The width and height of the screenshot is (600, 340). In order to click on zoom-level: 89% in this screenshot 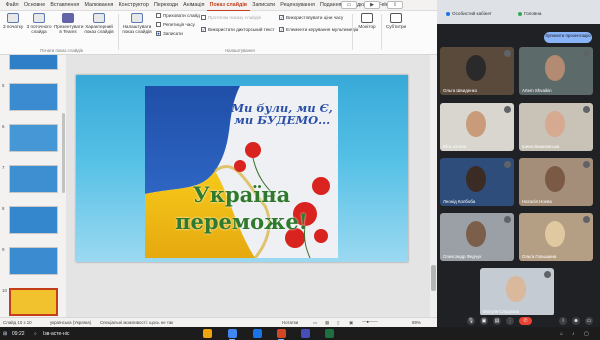, I will do `click(416, 322)`.